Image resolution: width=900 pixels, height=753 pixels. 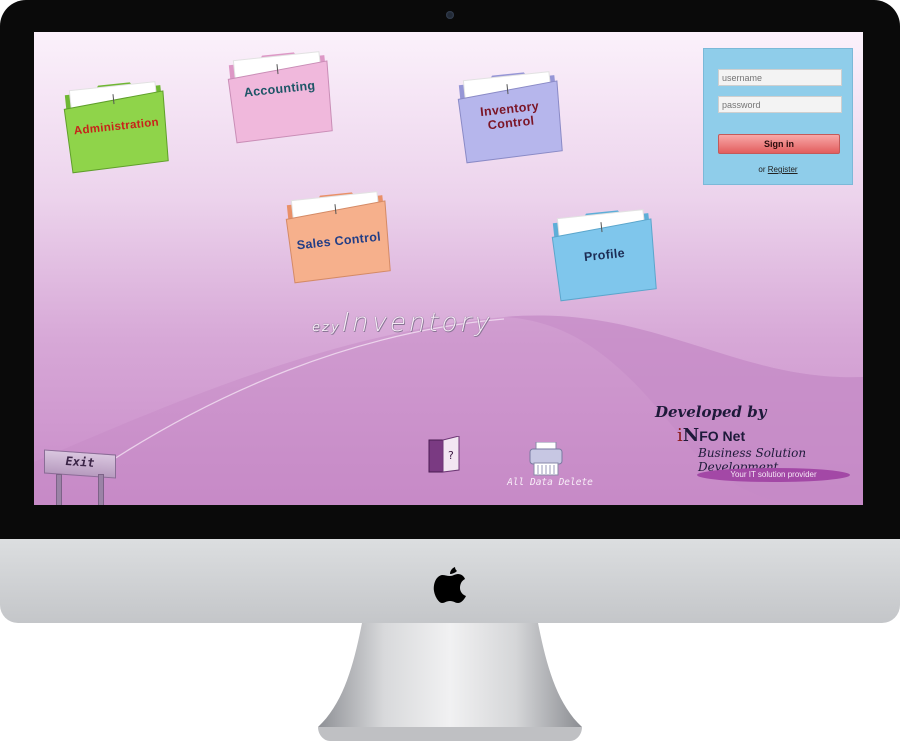 I want to click on or-text: or, so click(x=762, y=169).